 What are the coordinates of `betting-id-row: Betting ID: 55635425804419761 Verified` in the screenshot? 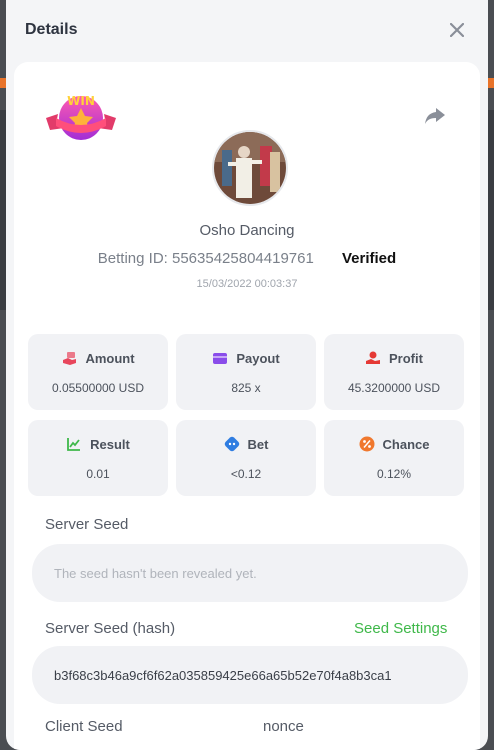 It's located at (247, 258).